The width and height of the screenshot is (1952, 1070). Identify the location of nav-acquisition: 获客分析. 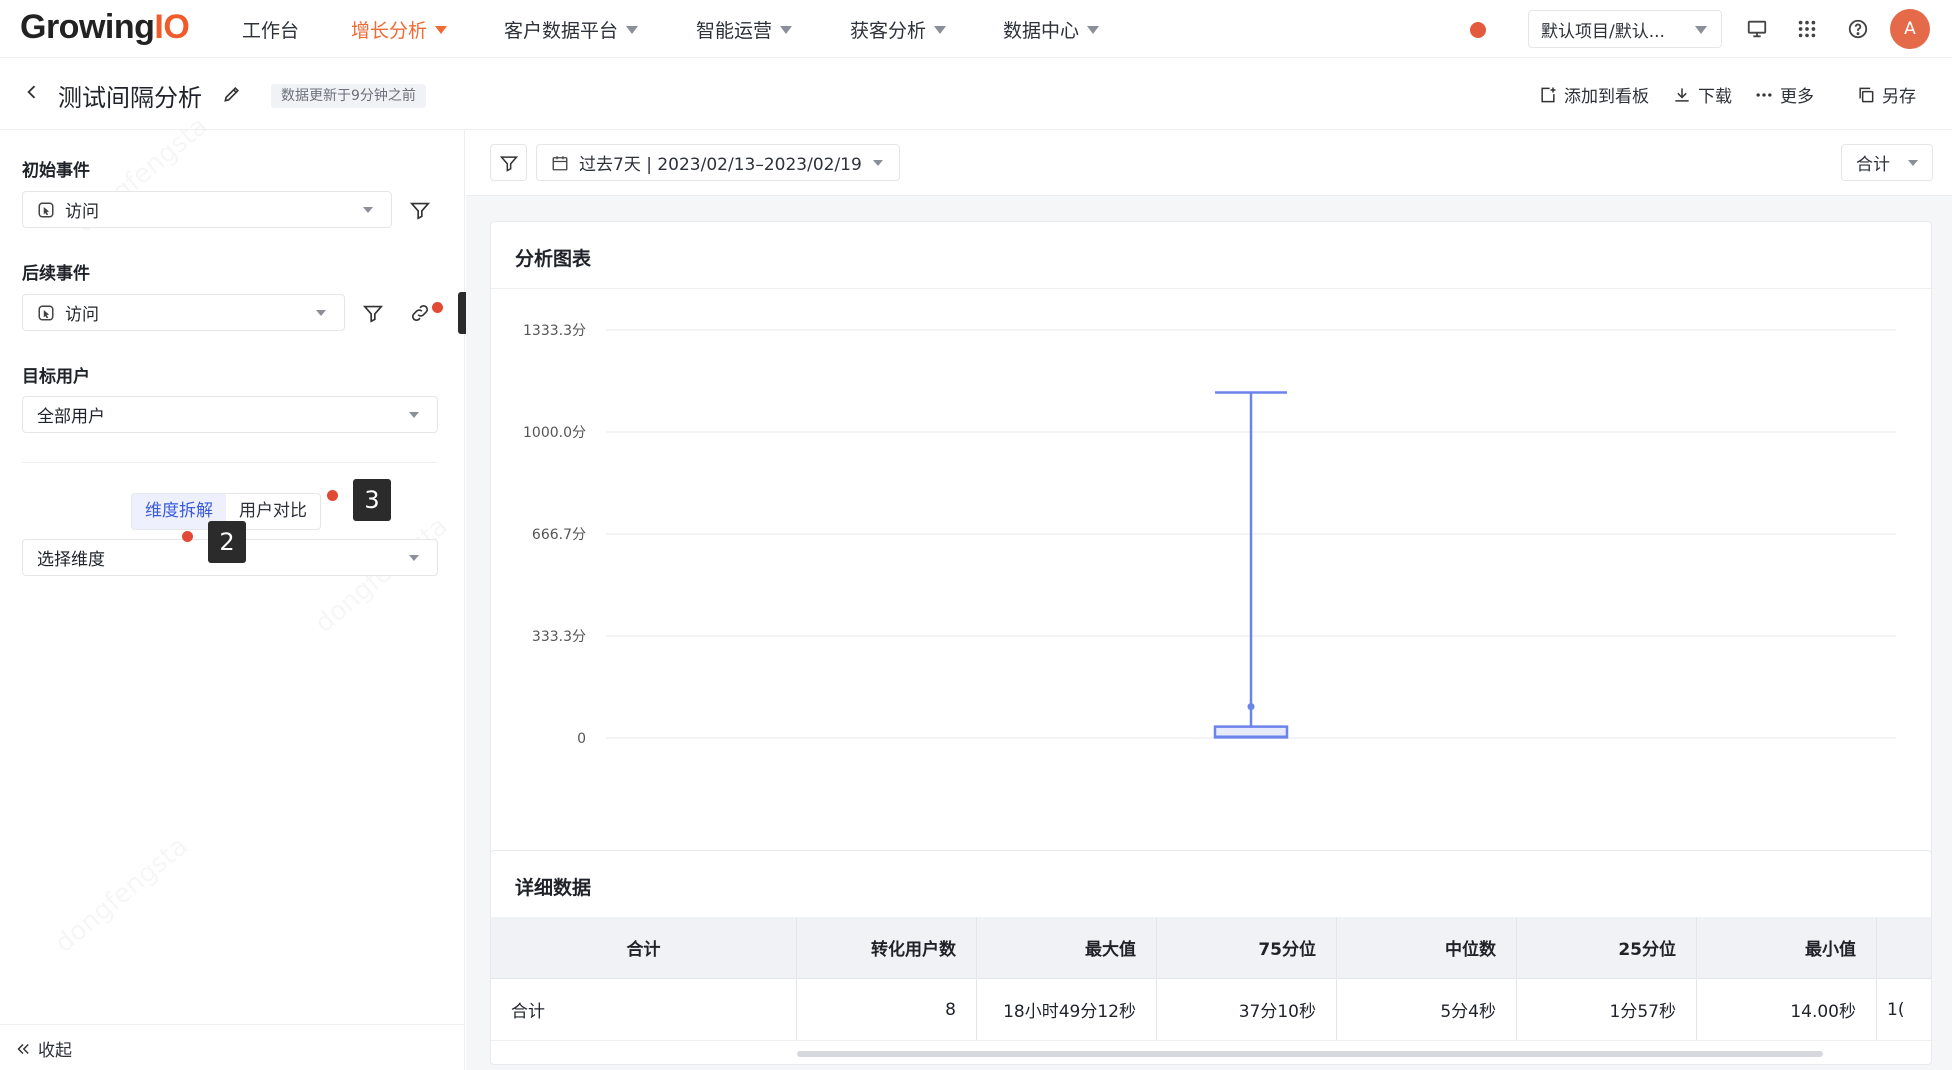
(898, 29).